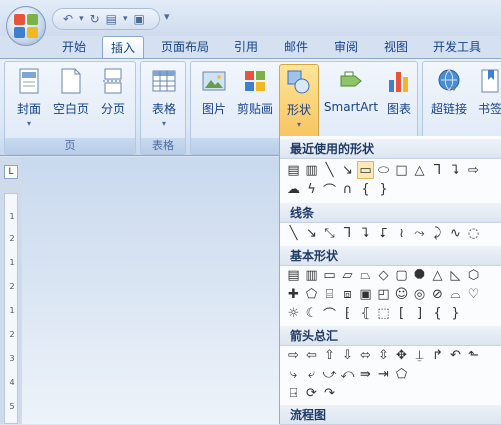 The width and height of the screenshot is (501, 425). I want to click on cloud-shape: ☁, so click(293, 189).